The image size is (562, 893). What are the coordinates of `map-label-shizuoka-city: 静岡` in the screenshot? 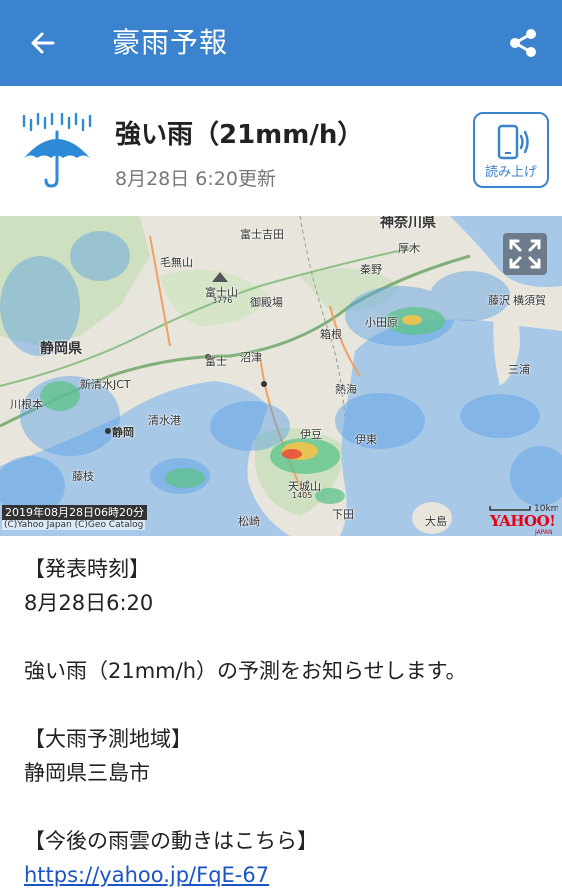 It's located at (123, 432).